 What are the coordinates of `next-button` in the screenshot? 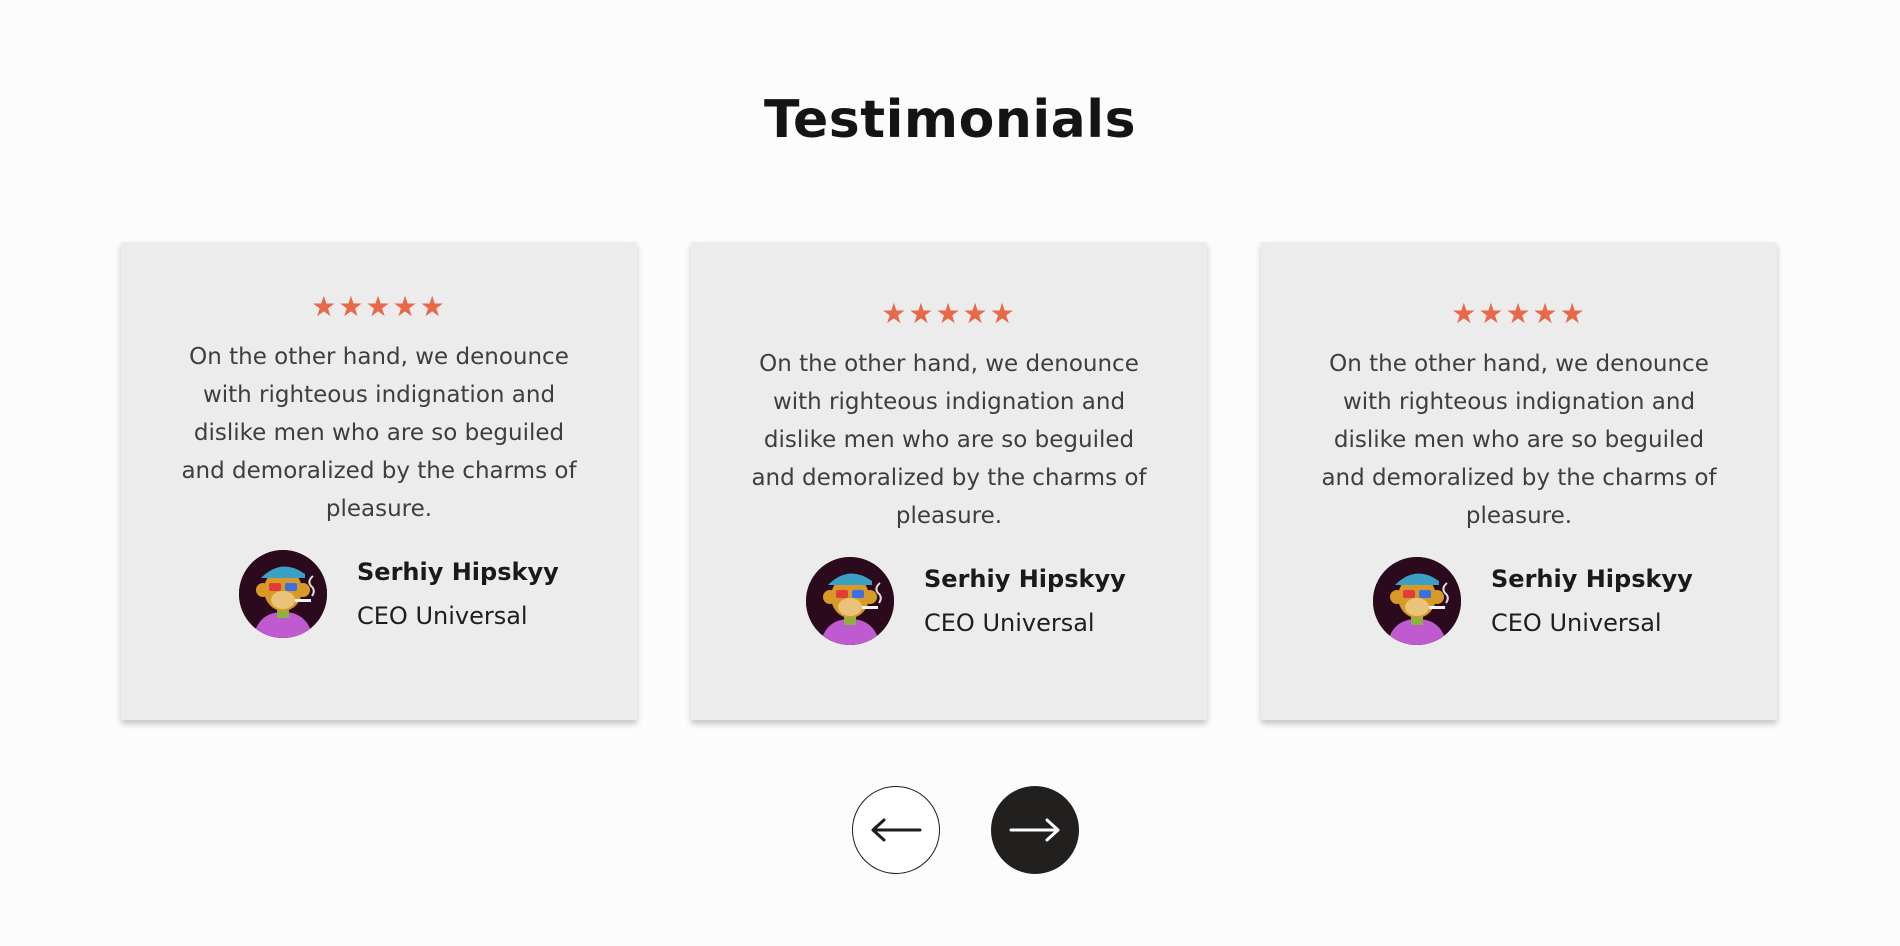 It's located at (1035, 830).